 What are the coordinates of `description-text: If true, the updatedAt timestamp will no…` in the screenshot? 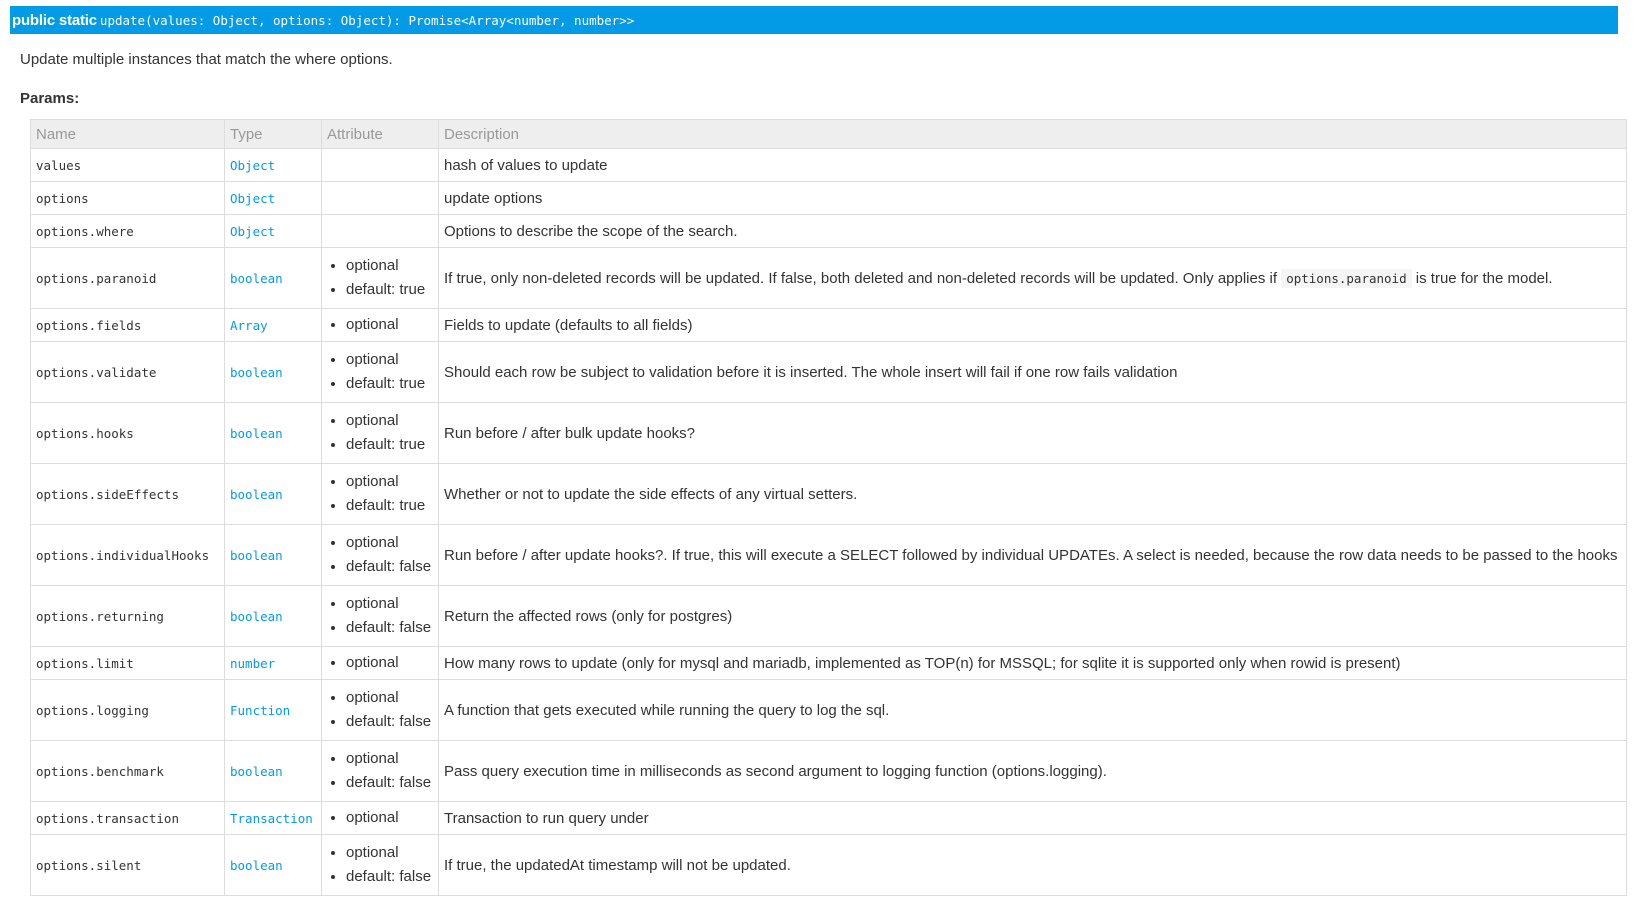 It's located at (617, 865).